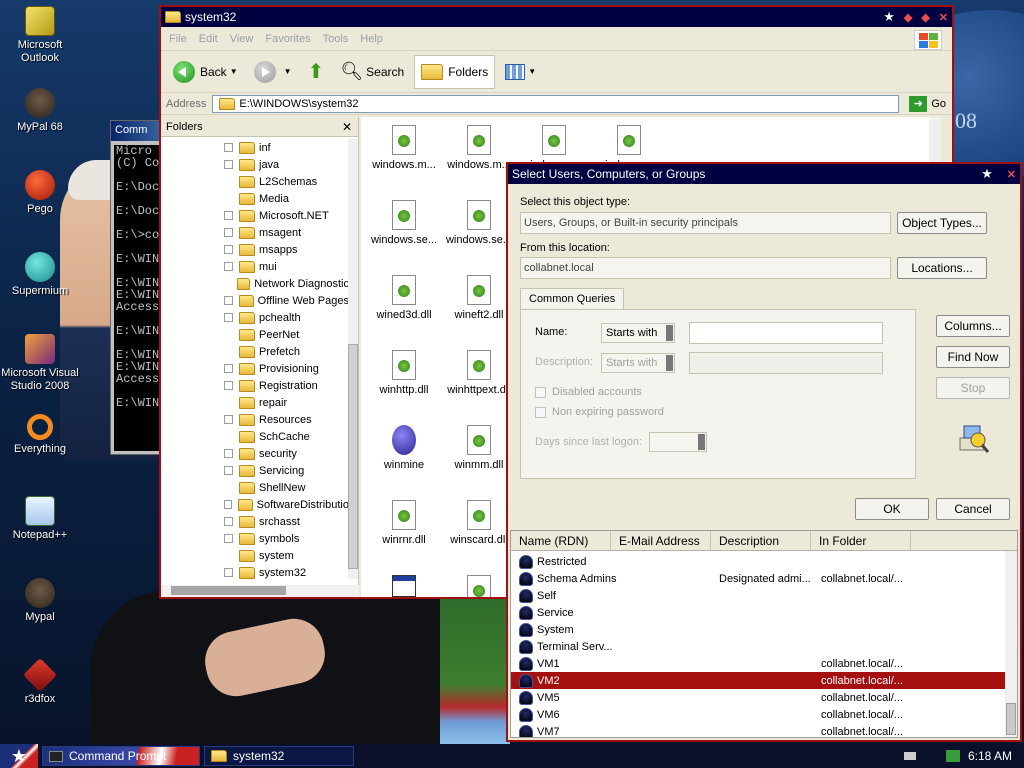 The image size is (1024, 768). I want to click on desktop-icon-mypal68: MyPal 68, so click(40, 111).